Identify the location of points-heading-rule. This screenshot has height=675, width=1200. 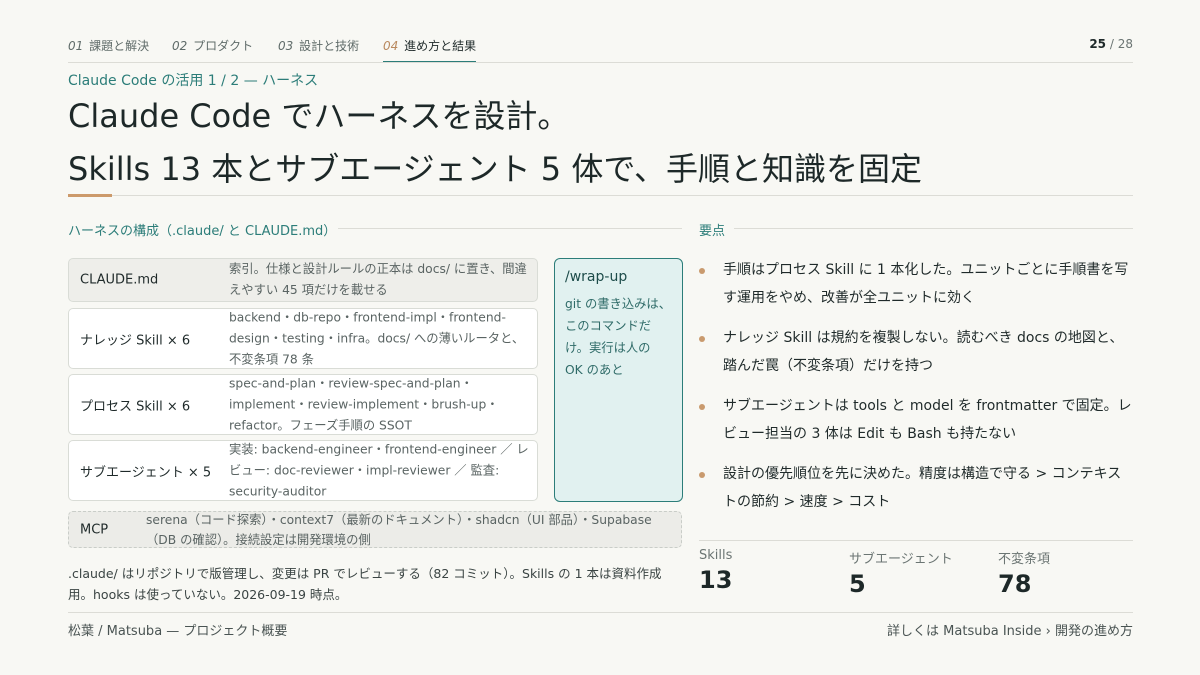
(933, 228).